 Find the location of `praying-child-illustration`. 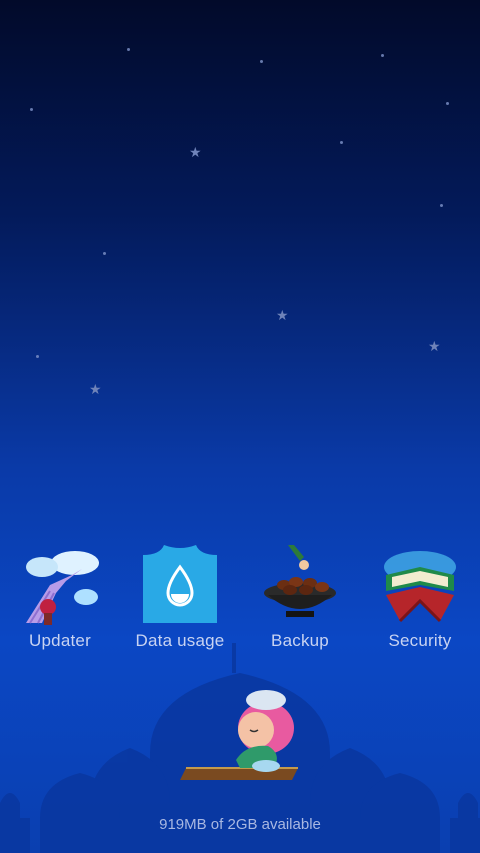

praying-child-illustration is located at coordinates (239, 735).